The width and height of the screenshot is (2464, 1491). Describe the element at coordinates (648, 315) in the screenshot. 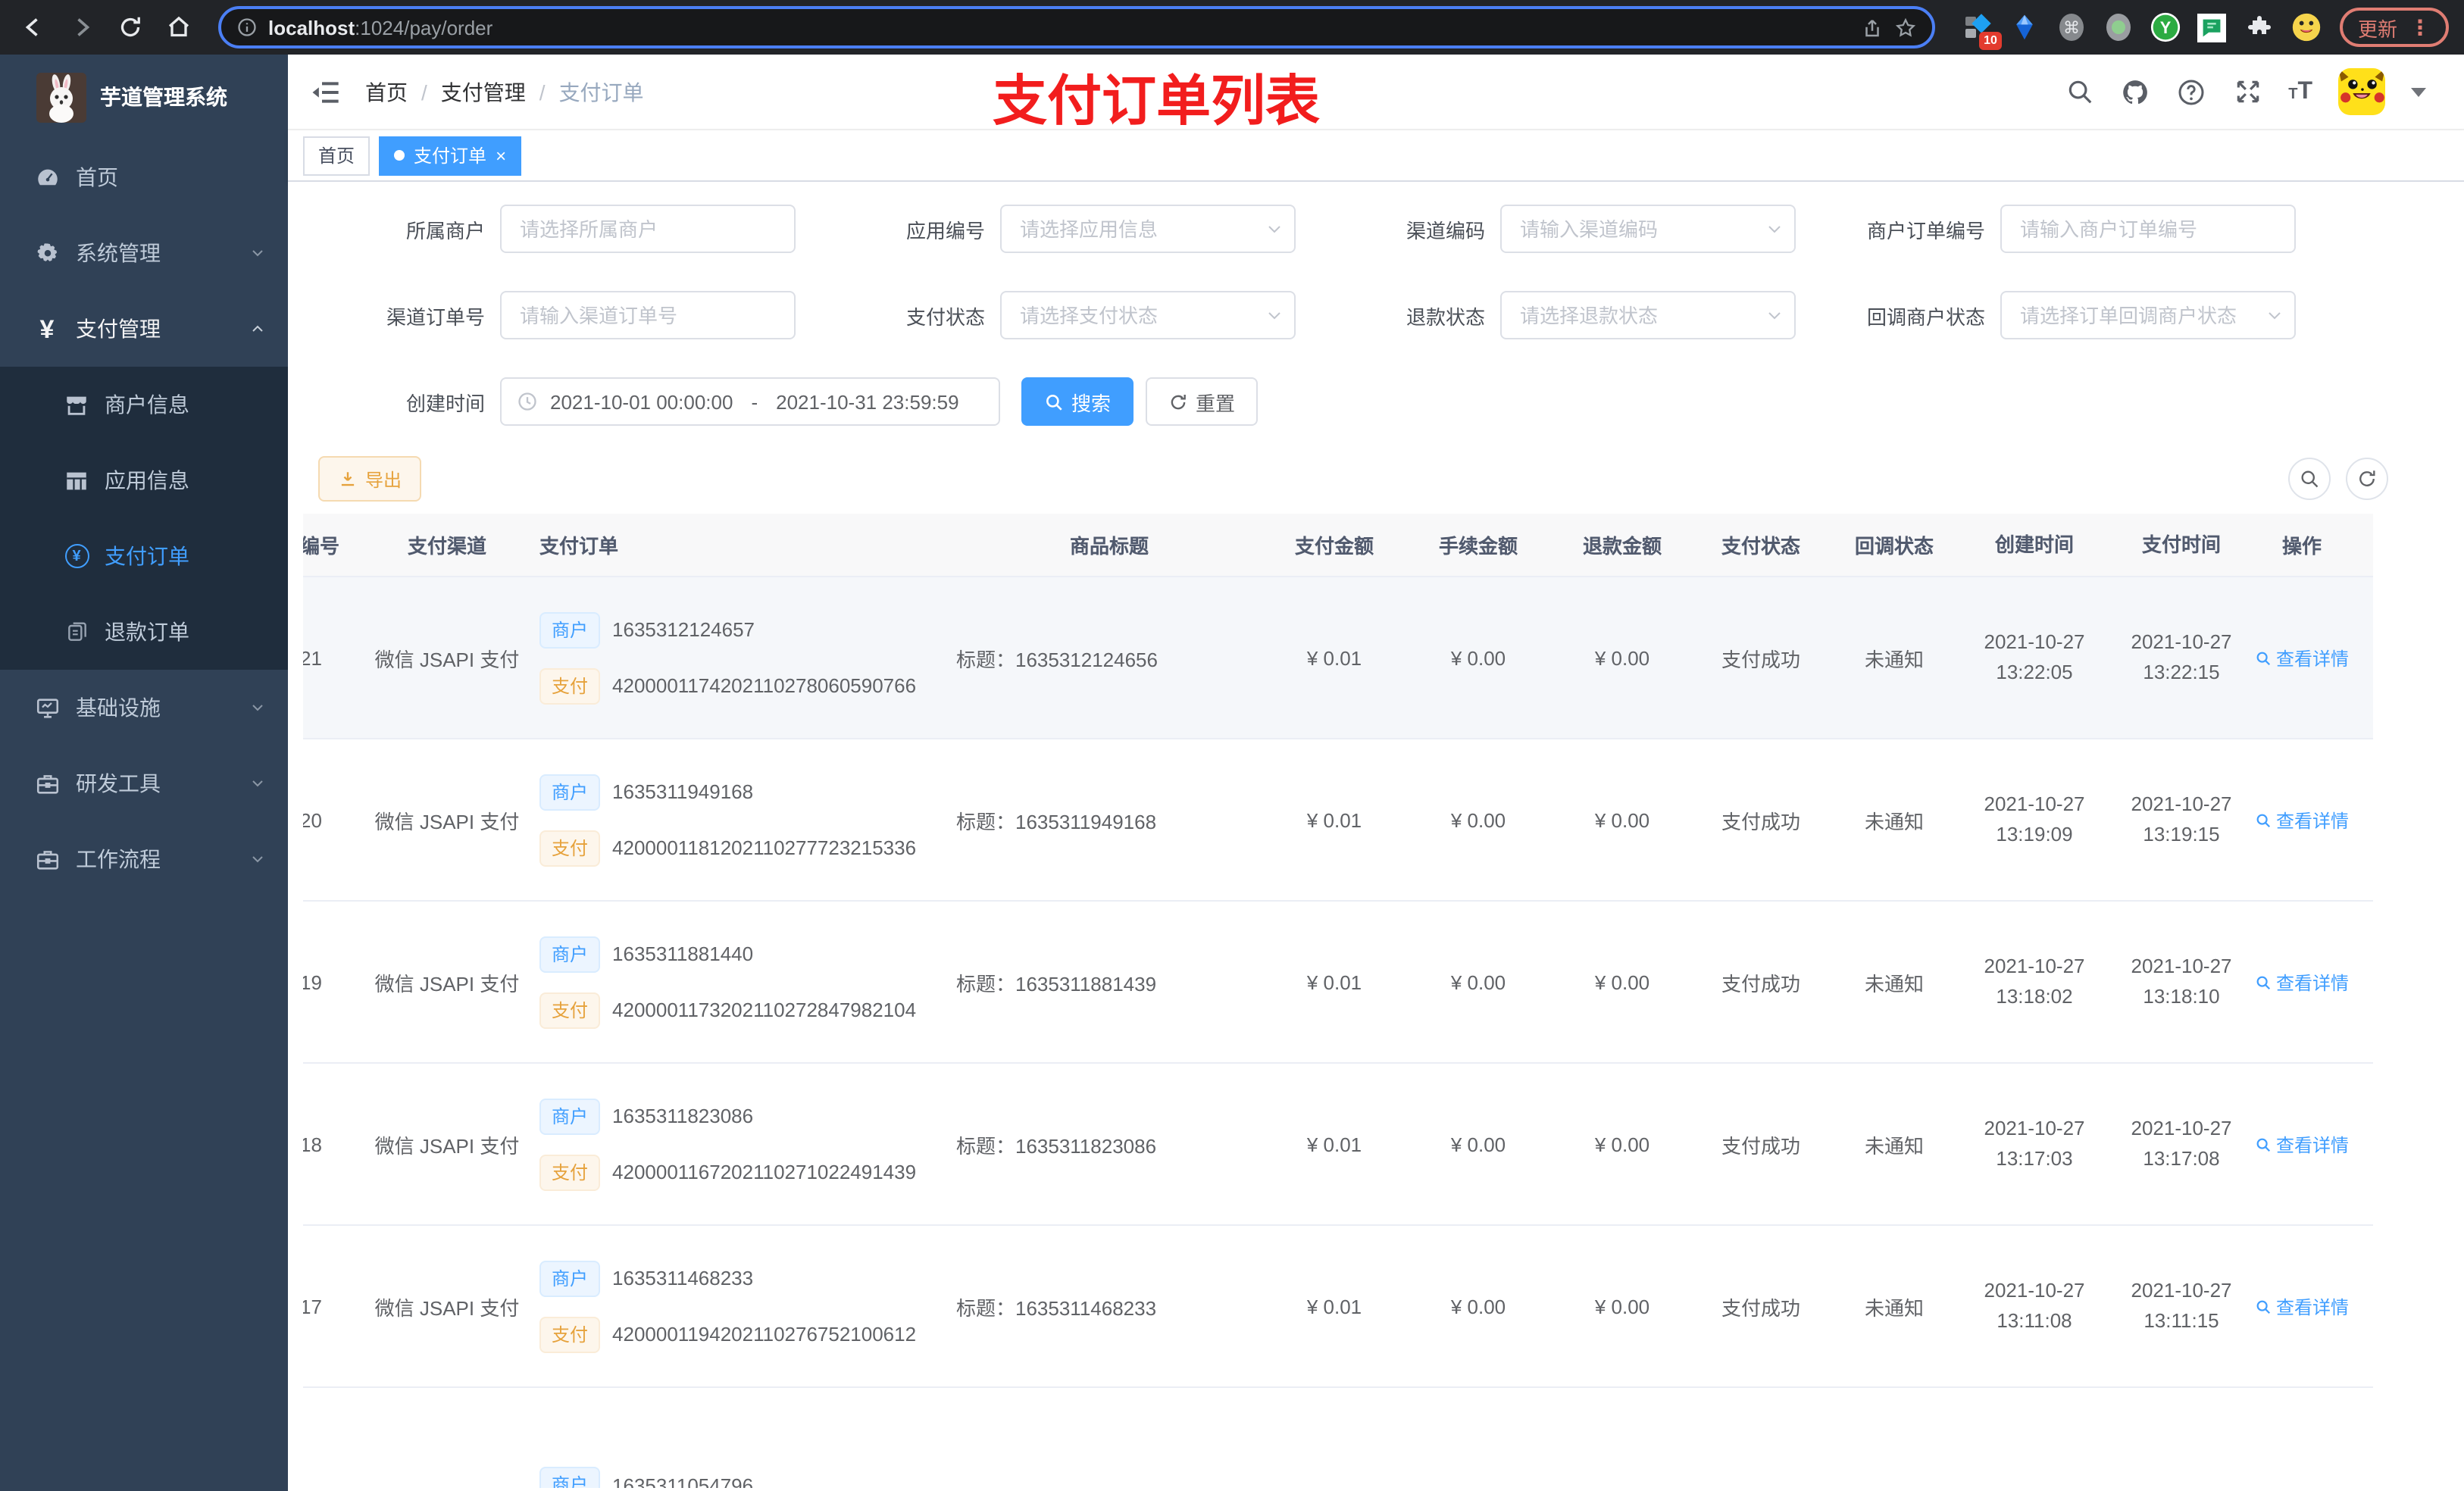

I see `channel-order-no-input` at that location.